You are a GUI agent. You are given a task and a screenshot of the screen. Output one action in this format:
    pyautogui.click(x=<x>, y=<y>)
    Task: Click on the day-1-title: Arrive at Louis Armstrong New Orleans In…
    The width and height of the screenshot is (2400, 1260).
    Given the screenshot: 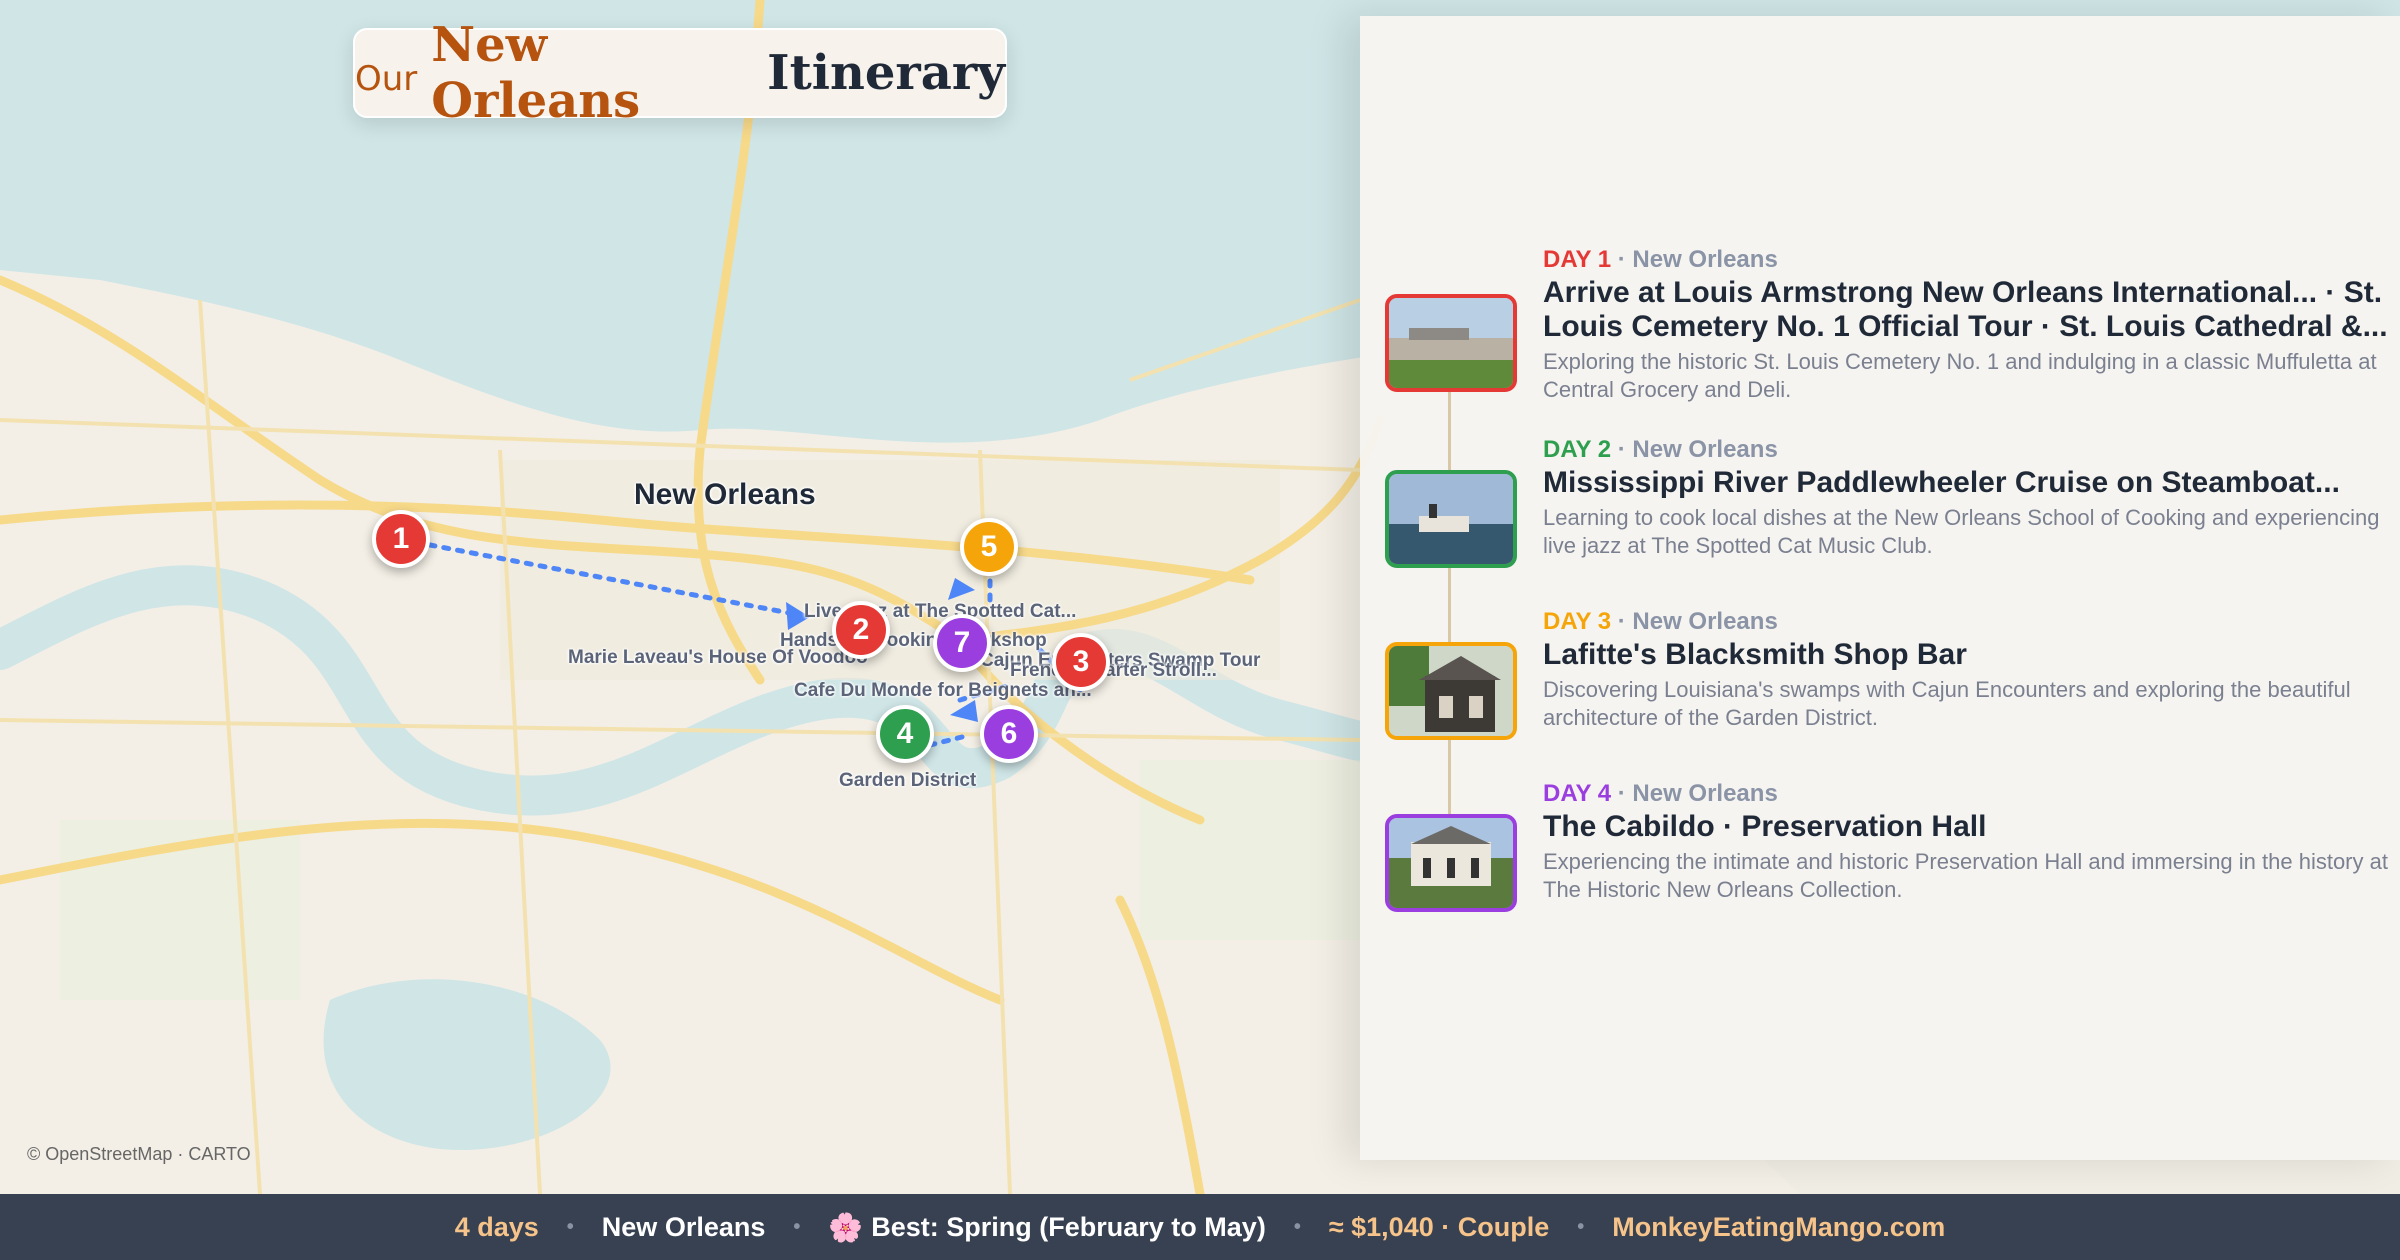 What is the action you would take?
    pyautogui.click(x=1965, y=309)
    